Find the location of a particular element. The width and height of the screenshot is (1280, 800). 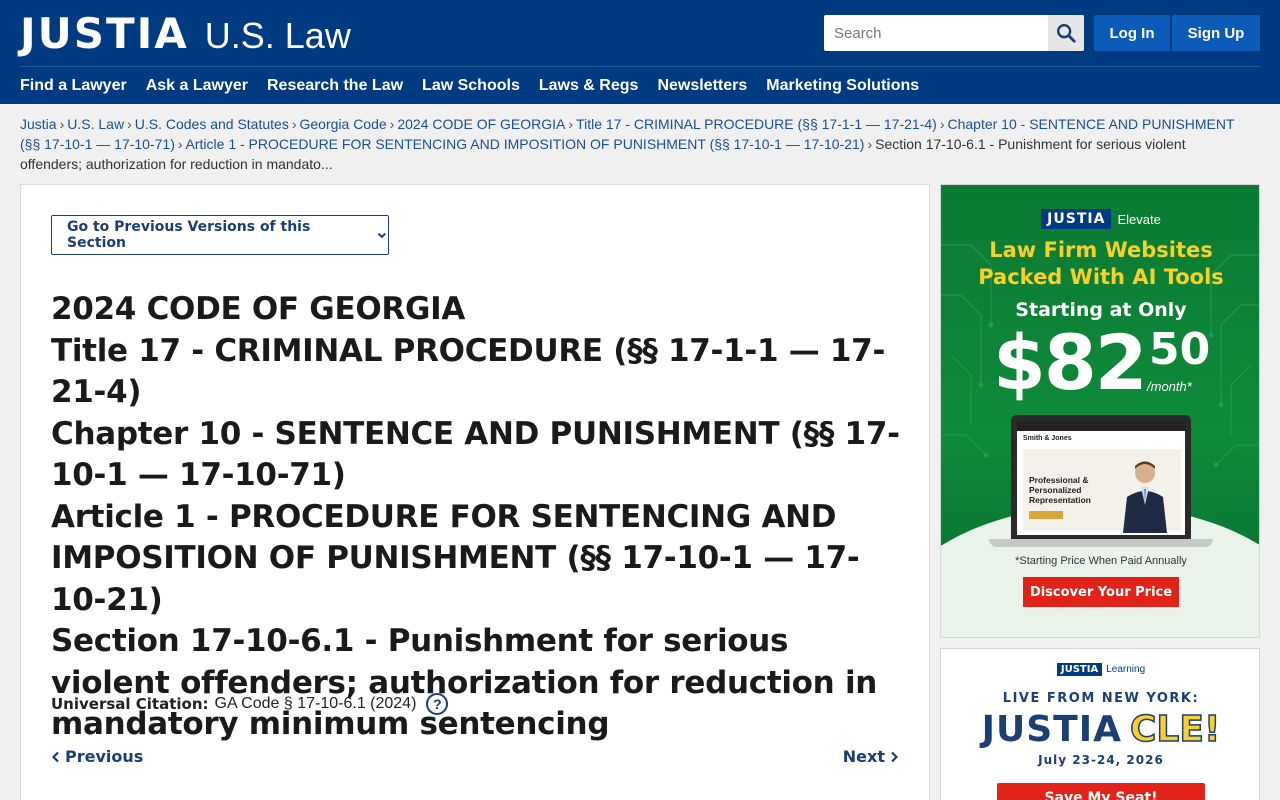

citation-label: Universal Citation: is located at coordinates (130, 704).